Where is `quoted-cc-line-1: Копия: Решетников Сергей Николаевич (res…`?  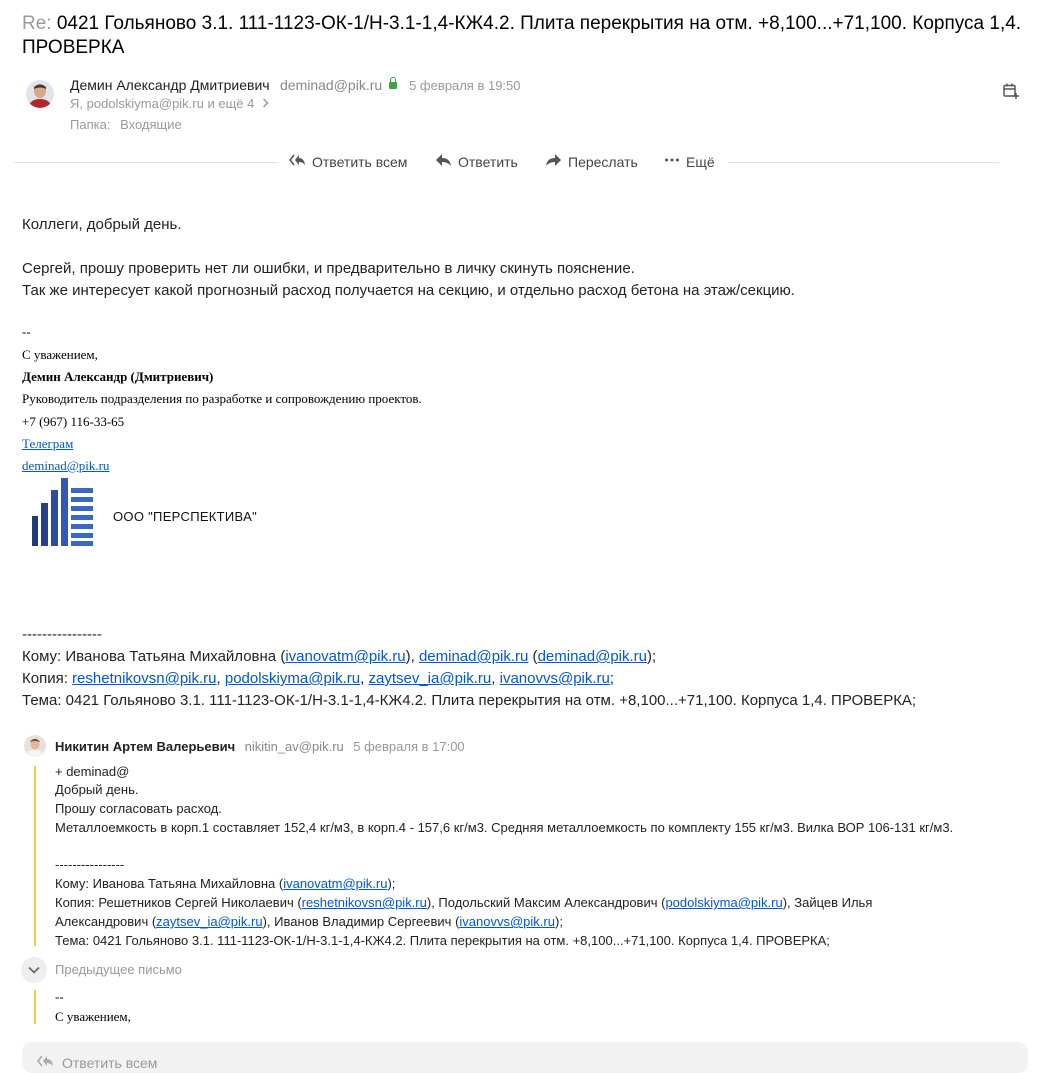
quoted-cc-line-1: Копия: Решетников Сергей Николаевич (res… is located at coordinates (463, 902).